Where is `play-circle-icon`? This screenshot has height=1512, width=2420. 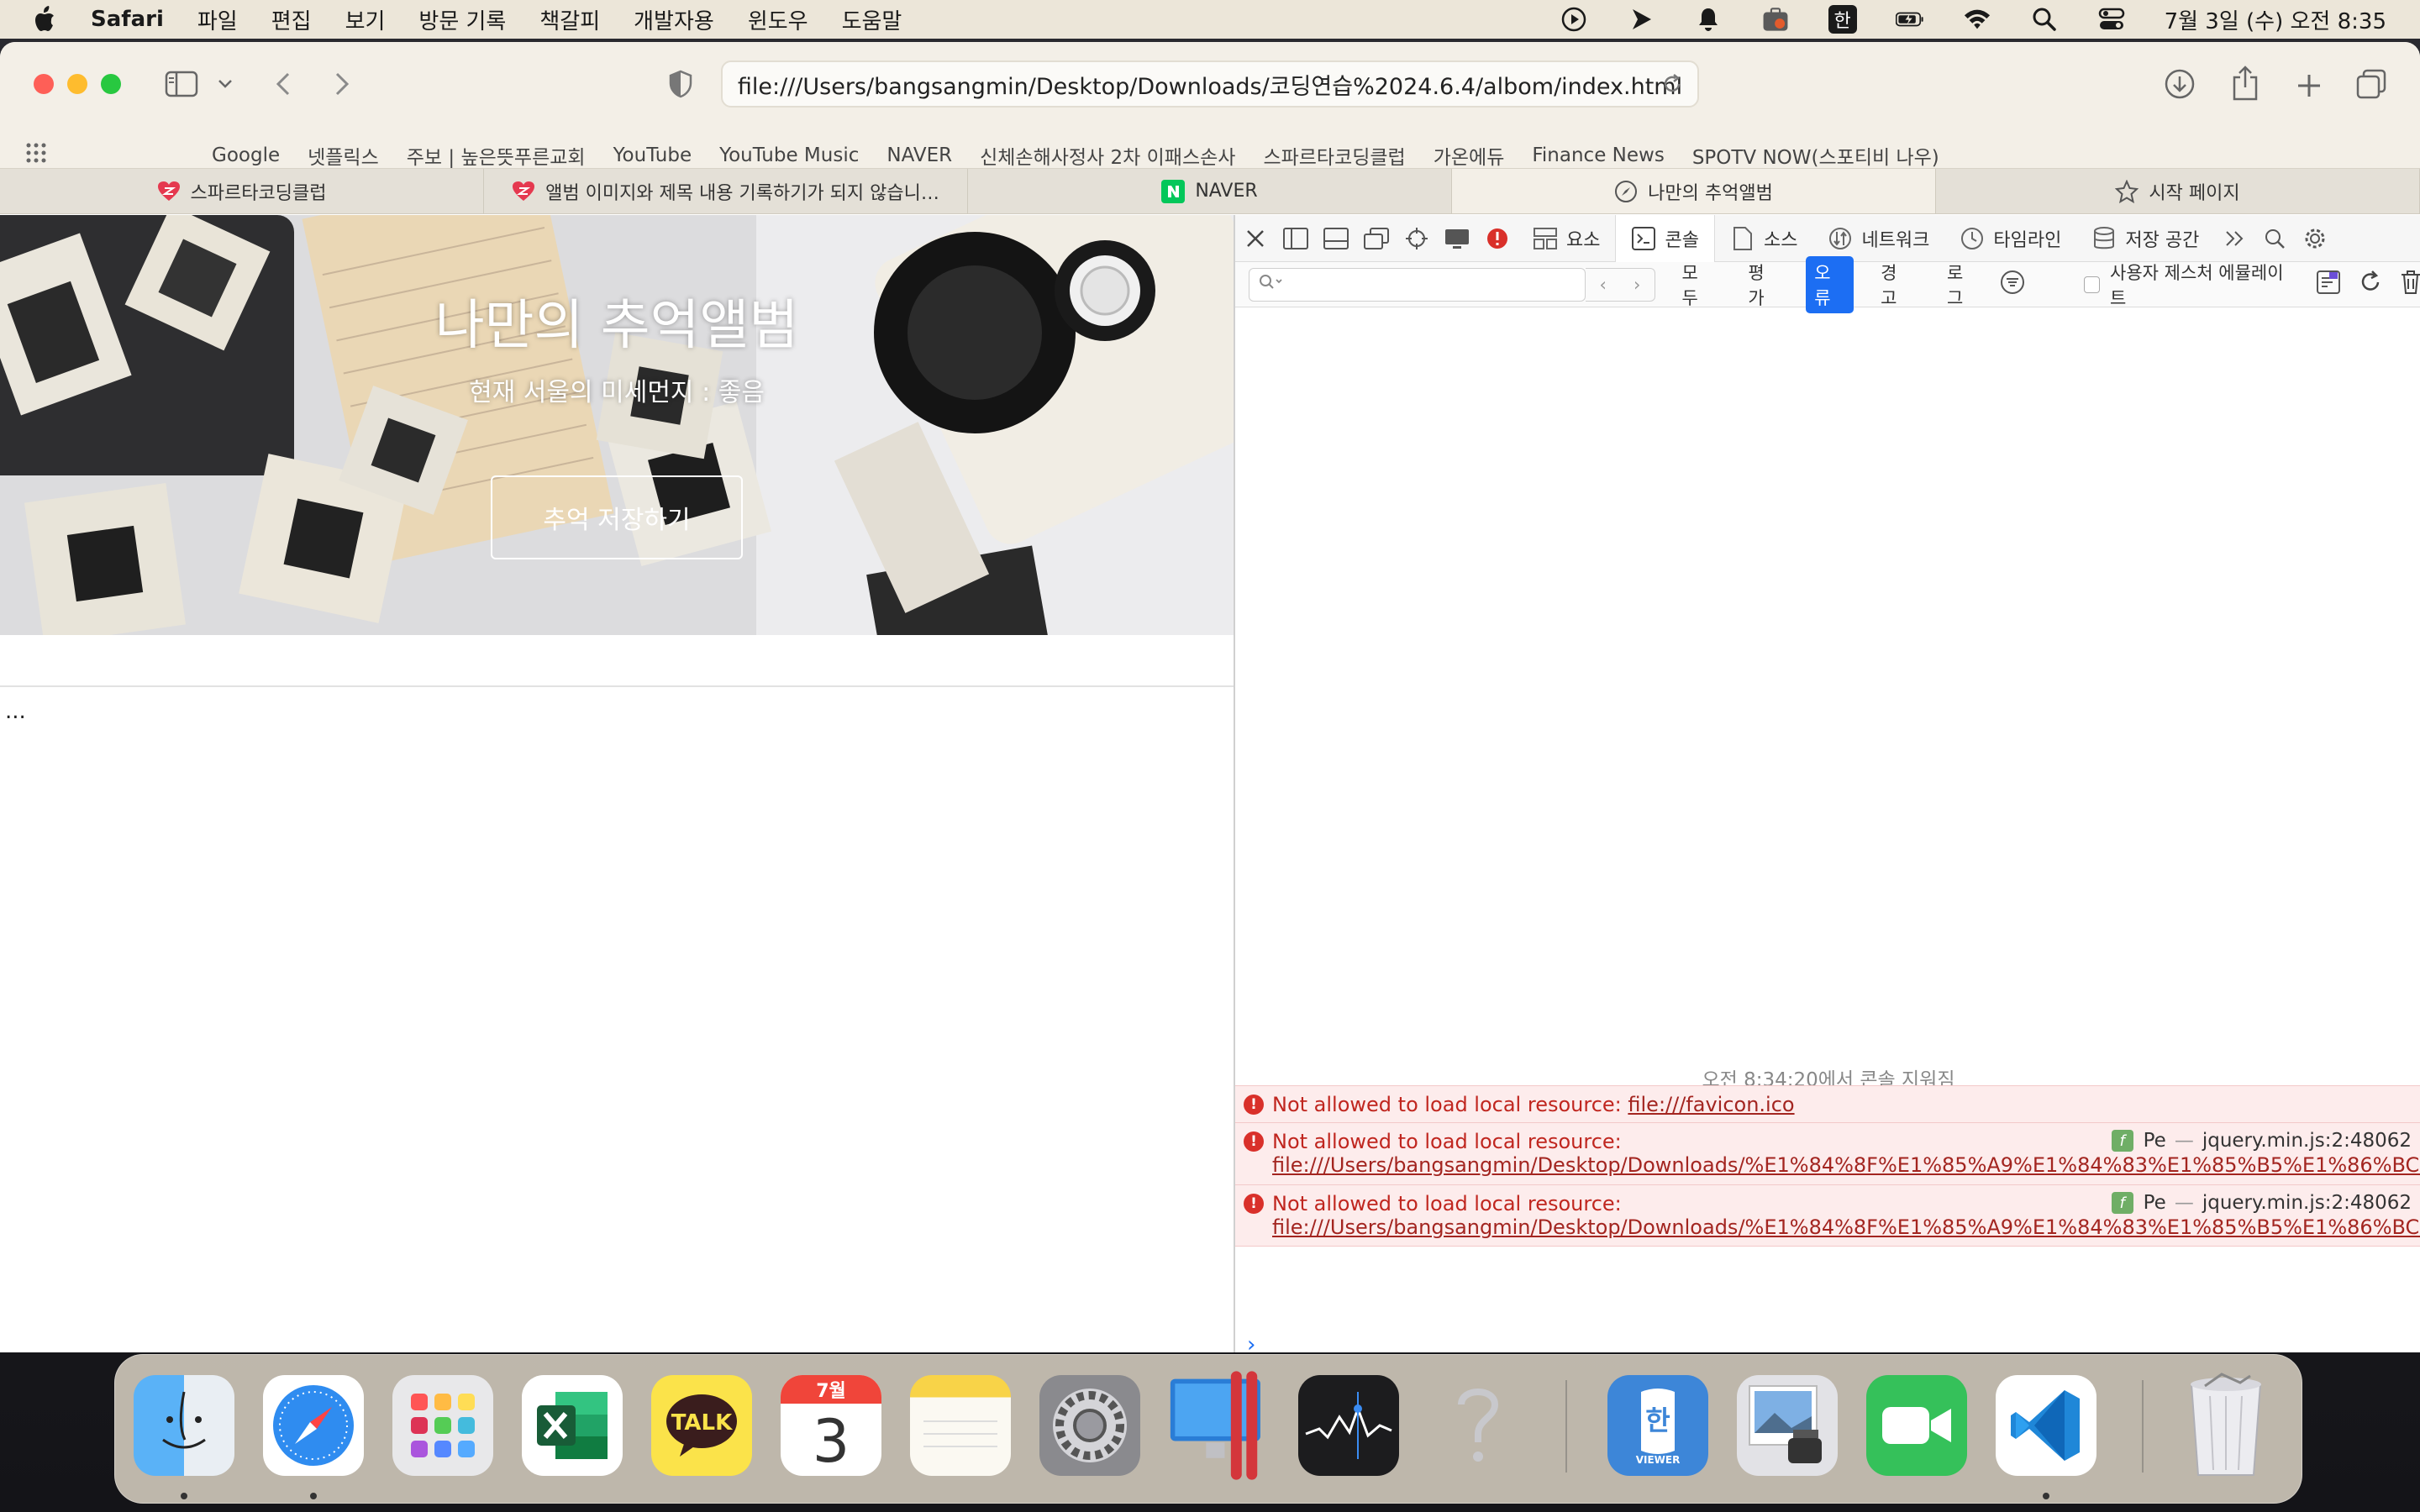 play-circle-icon is located at coordinates (1574, 19).